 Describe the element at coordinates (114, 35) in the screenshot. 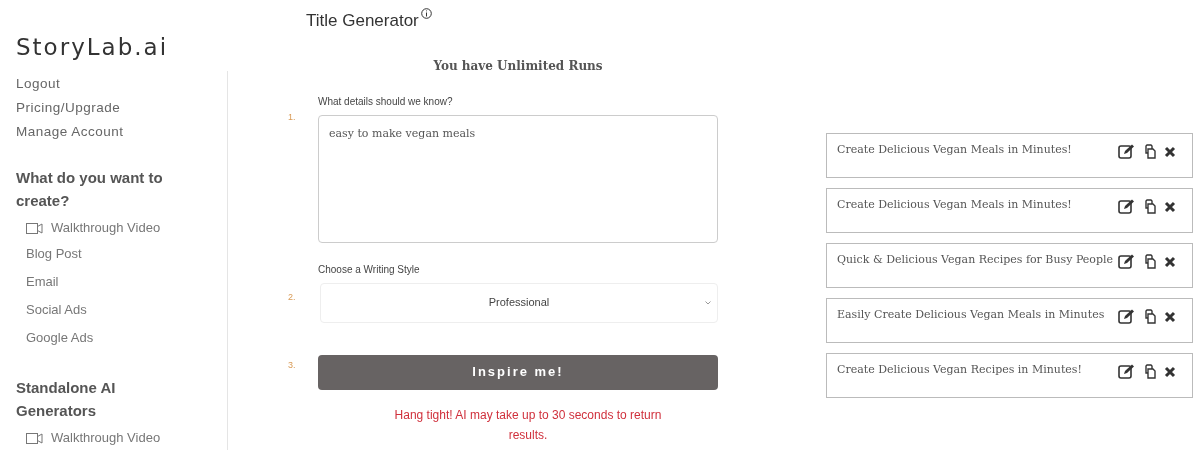

I see `logo: StoryLab.ai` at that location.